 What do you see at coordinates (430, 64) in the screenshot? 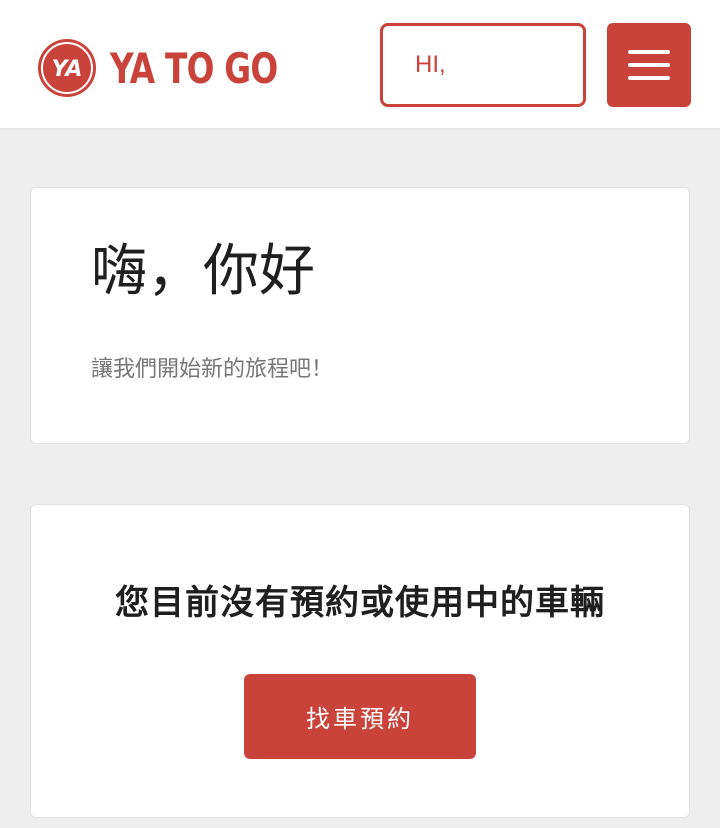
I see `user-greeting-text: HI,` at bounding box center [430, 64].